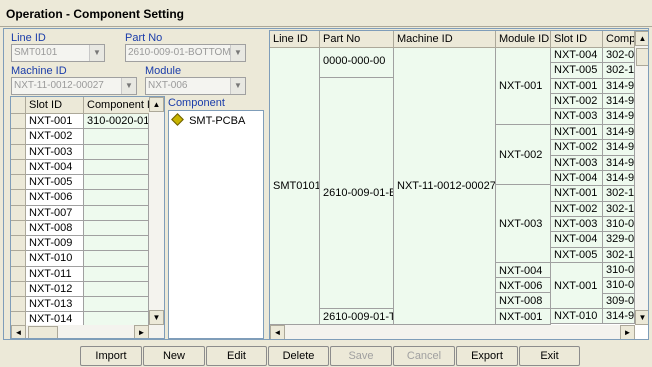  What do you see at coordinates (577, 39) in the screenshot?
I see `slot-id-col-header: Slot ID` at bounding box center [577, 39].